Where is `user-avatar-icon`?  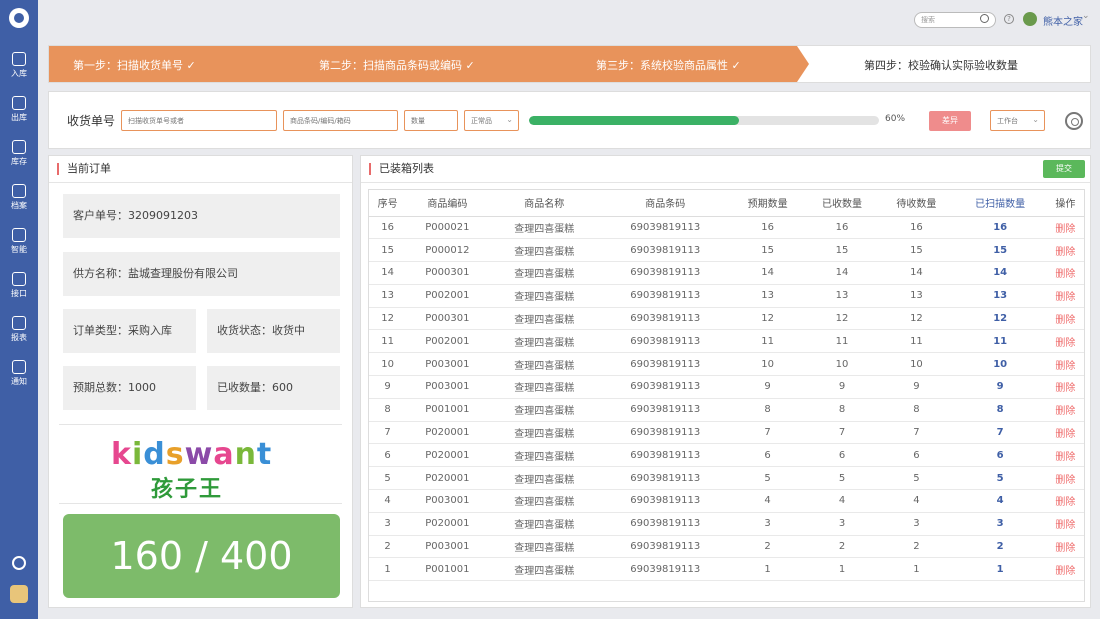 user-avatar-icon is located at coordinates (1030, 19).